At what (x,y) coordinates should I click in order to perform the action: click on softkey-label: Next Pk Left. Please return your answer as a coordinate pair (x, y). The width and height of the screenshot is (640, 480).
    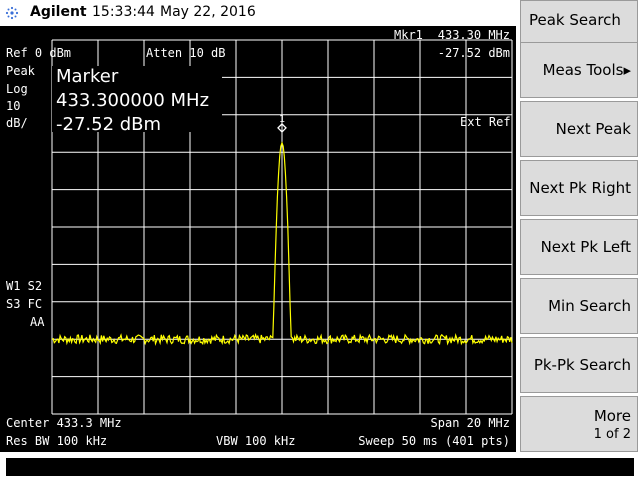
    Looking at the image, I should click on (585, 247).